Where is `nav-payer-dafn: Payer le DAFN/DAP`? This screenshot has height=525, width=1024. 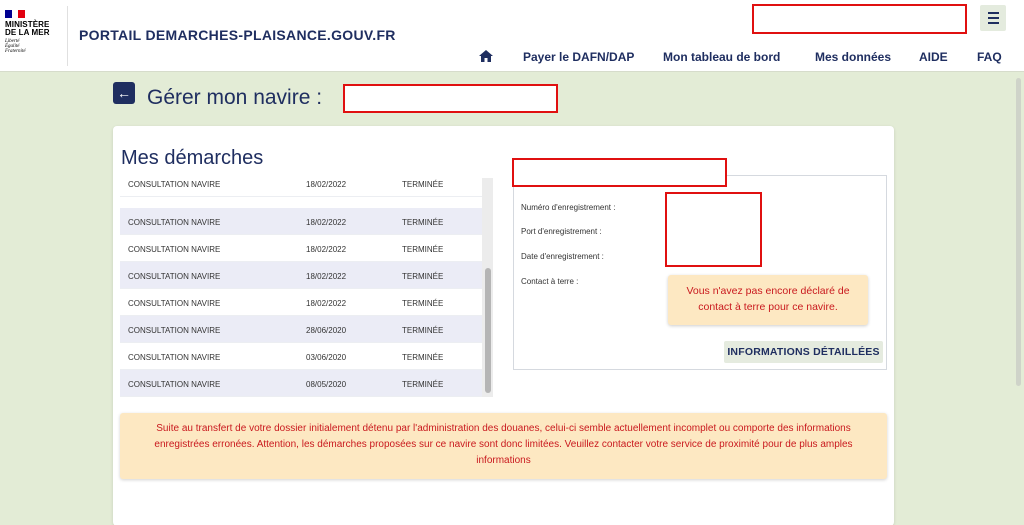 nav-payer-dafn: Payer le DAFN/DAP is located at coordinates (578, 57).